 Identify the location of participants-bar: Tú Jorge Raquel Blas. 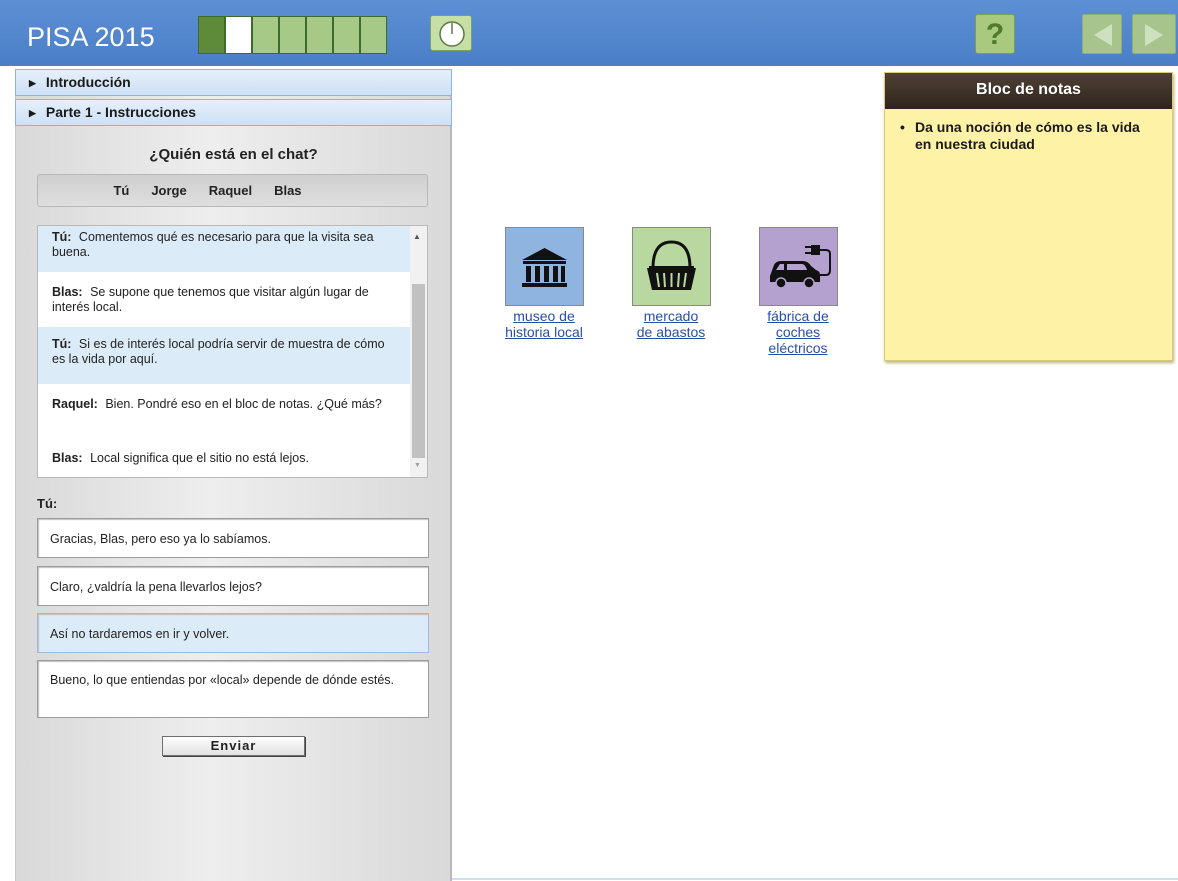
(232, 190).